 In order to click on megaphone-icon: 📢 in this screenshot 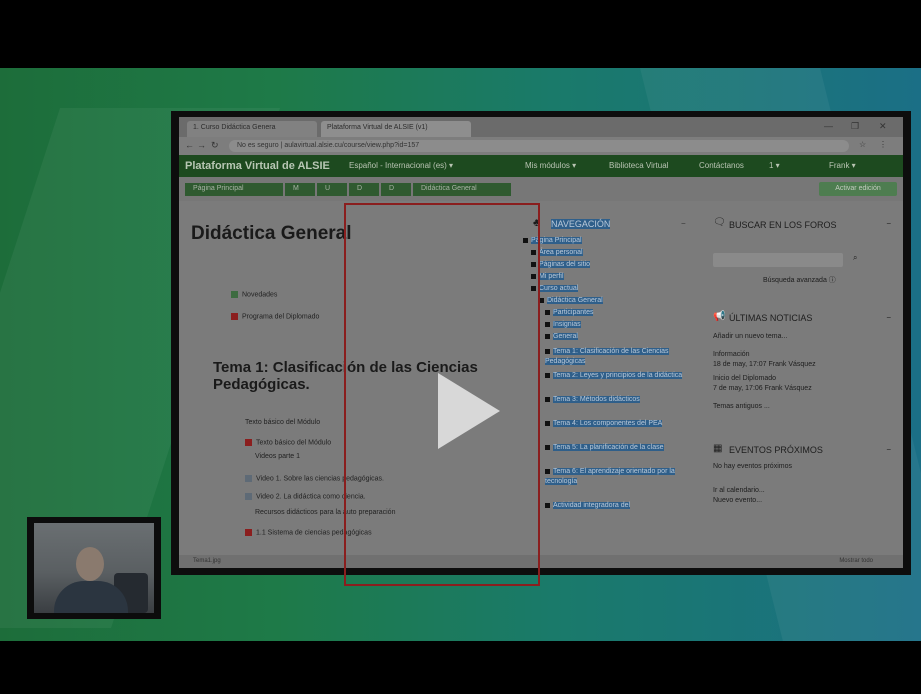, I will do `click(719, 316)`.